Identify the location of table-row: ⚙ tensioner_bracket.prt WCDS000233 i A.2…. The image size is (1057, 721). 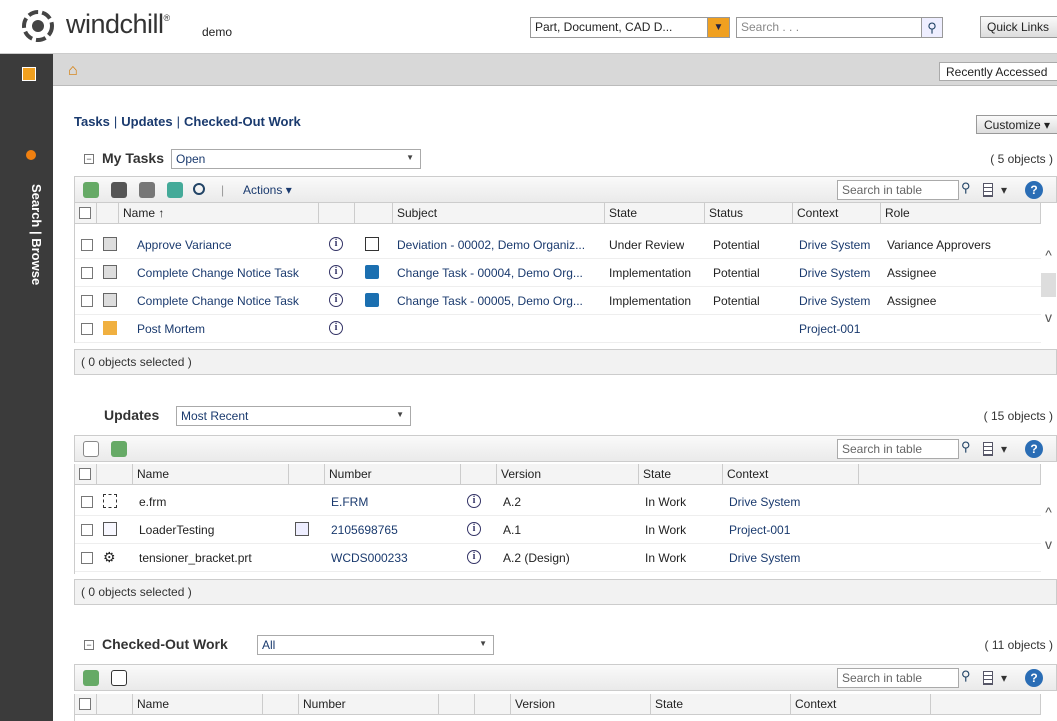
(558, 558).